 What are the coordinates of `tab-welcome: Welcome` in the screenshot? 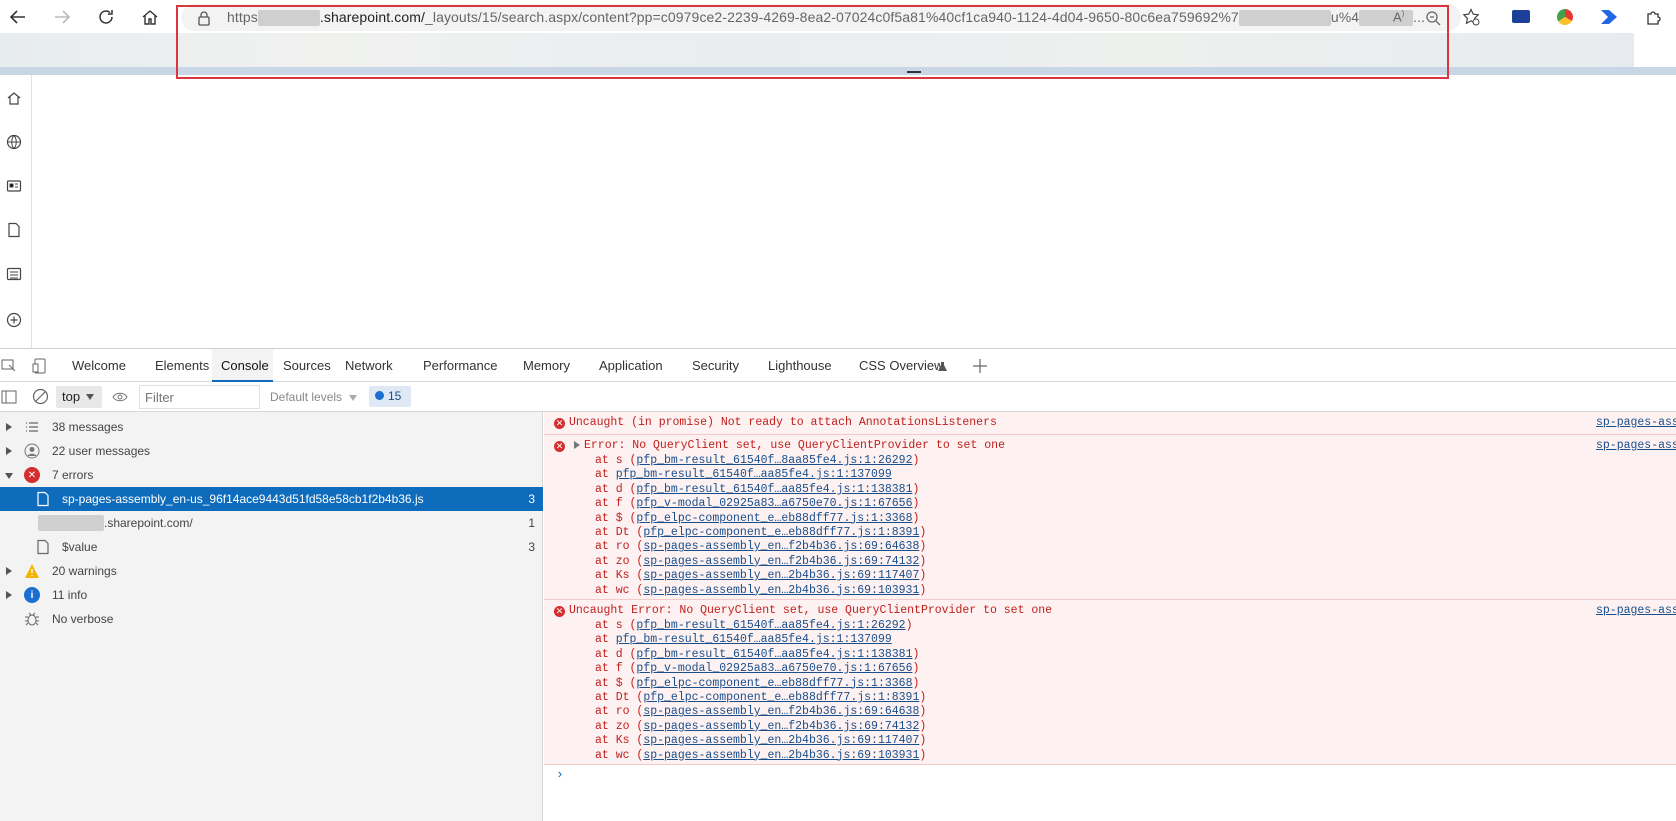 It's located at (99, 365).